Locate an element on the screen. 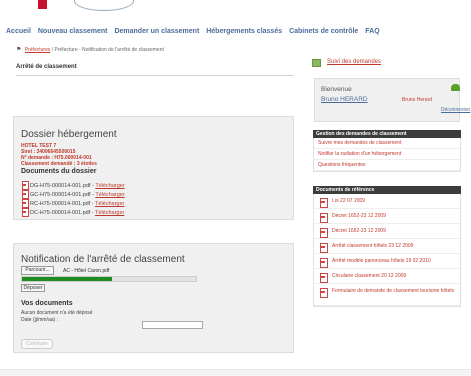  reference-doc-link: Circulaire classement 20 12 2009 is located at coordinates (387, 276).